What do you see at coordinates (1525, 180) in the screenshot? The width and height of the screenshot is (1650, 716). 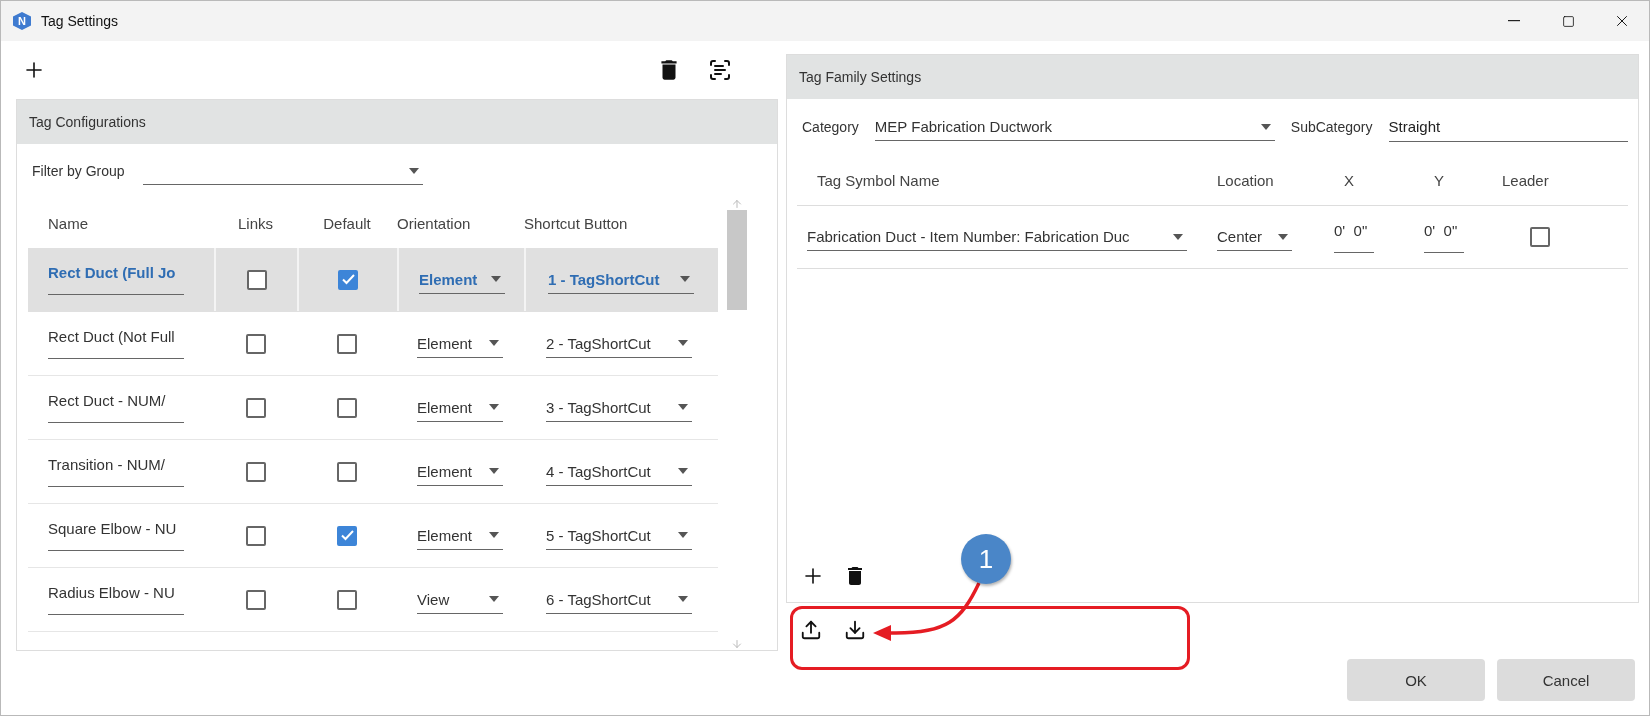 I see `column-header: Leader` at bounding box center [1525, 180].